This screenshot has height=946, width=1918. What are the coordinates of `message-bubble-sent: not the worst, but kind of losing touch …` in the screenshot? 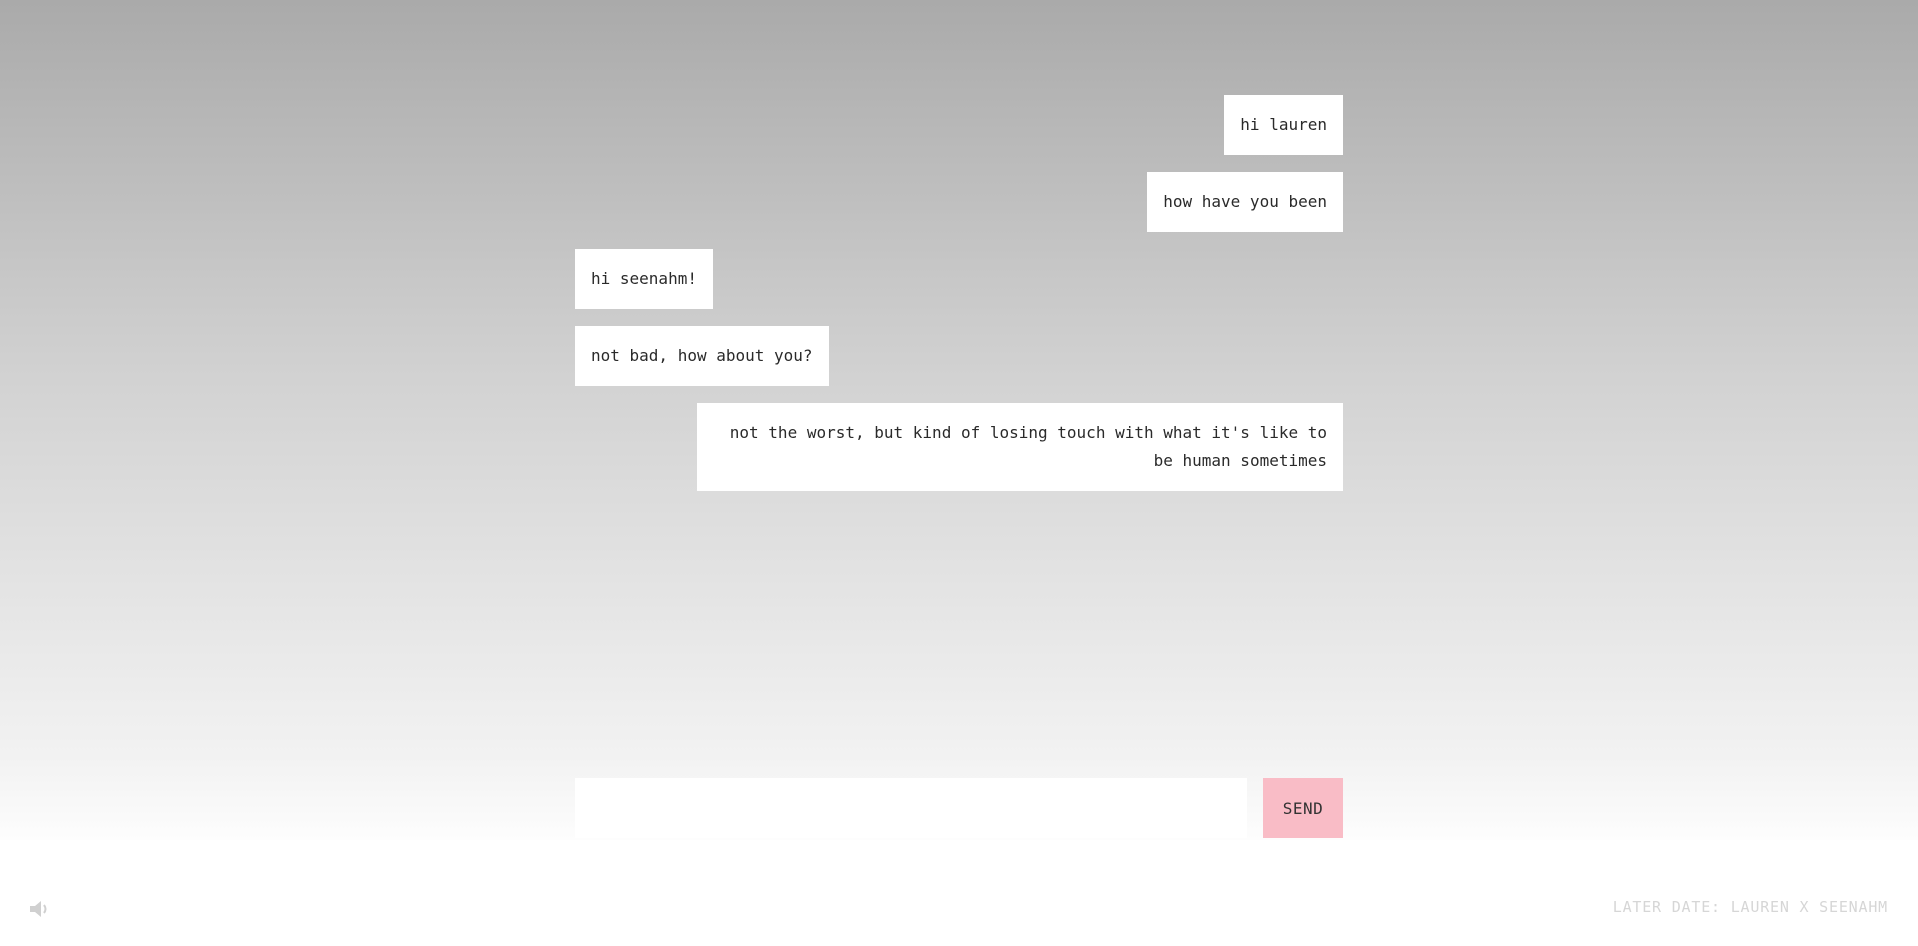 It's located at (1020, 447).